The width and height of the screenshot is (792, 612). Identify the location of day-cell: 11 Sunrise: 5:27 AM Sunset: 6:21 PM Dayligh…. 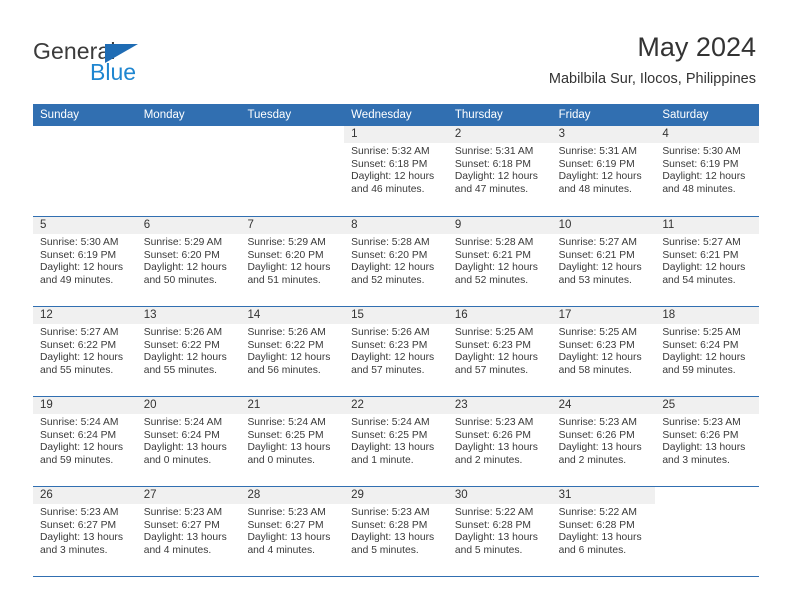
(707, 261).